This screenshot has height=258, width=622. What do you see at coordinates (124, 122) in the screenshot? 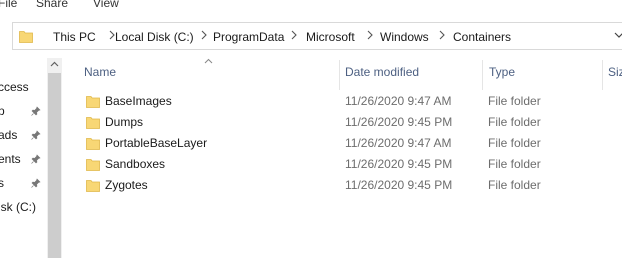
I see `file-name: Dumps` at bounding box center [124, 122].